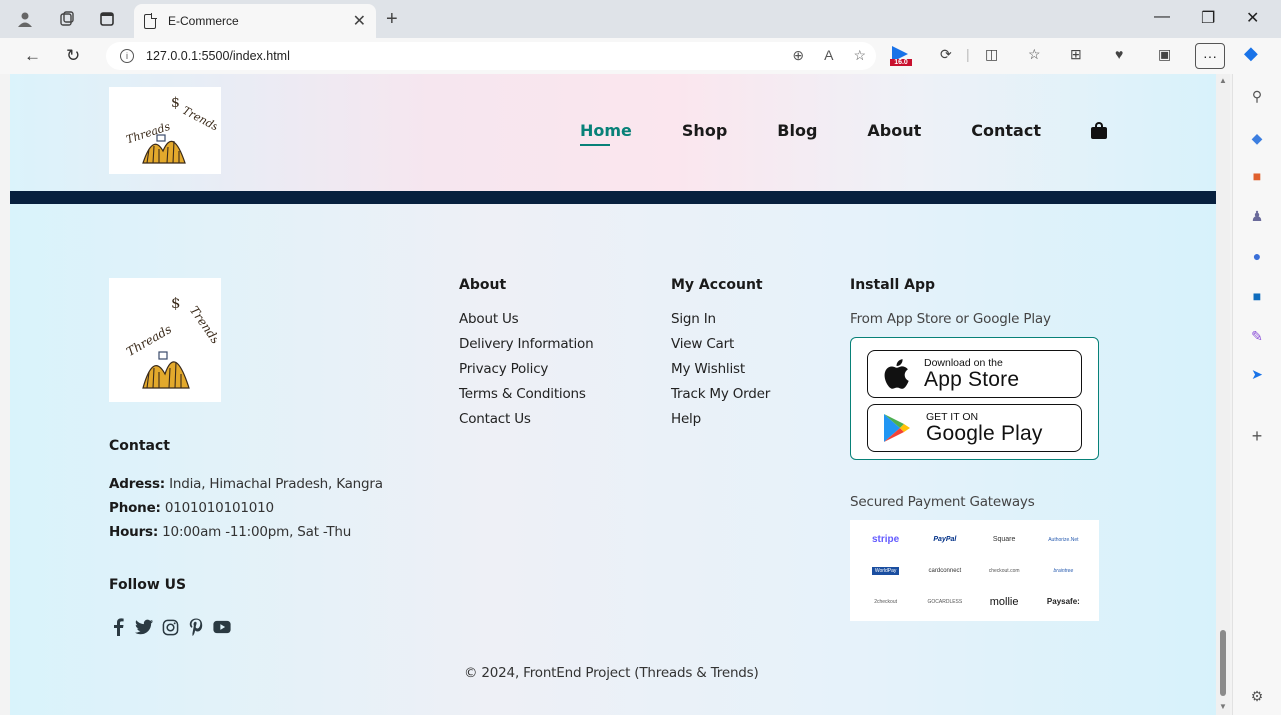 Image resolution: width=1281 pixels, height=715 pixels. I want to click on app-store-button: Download on the App Store, so click(974, 374).